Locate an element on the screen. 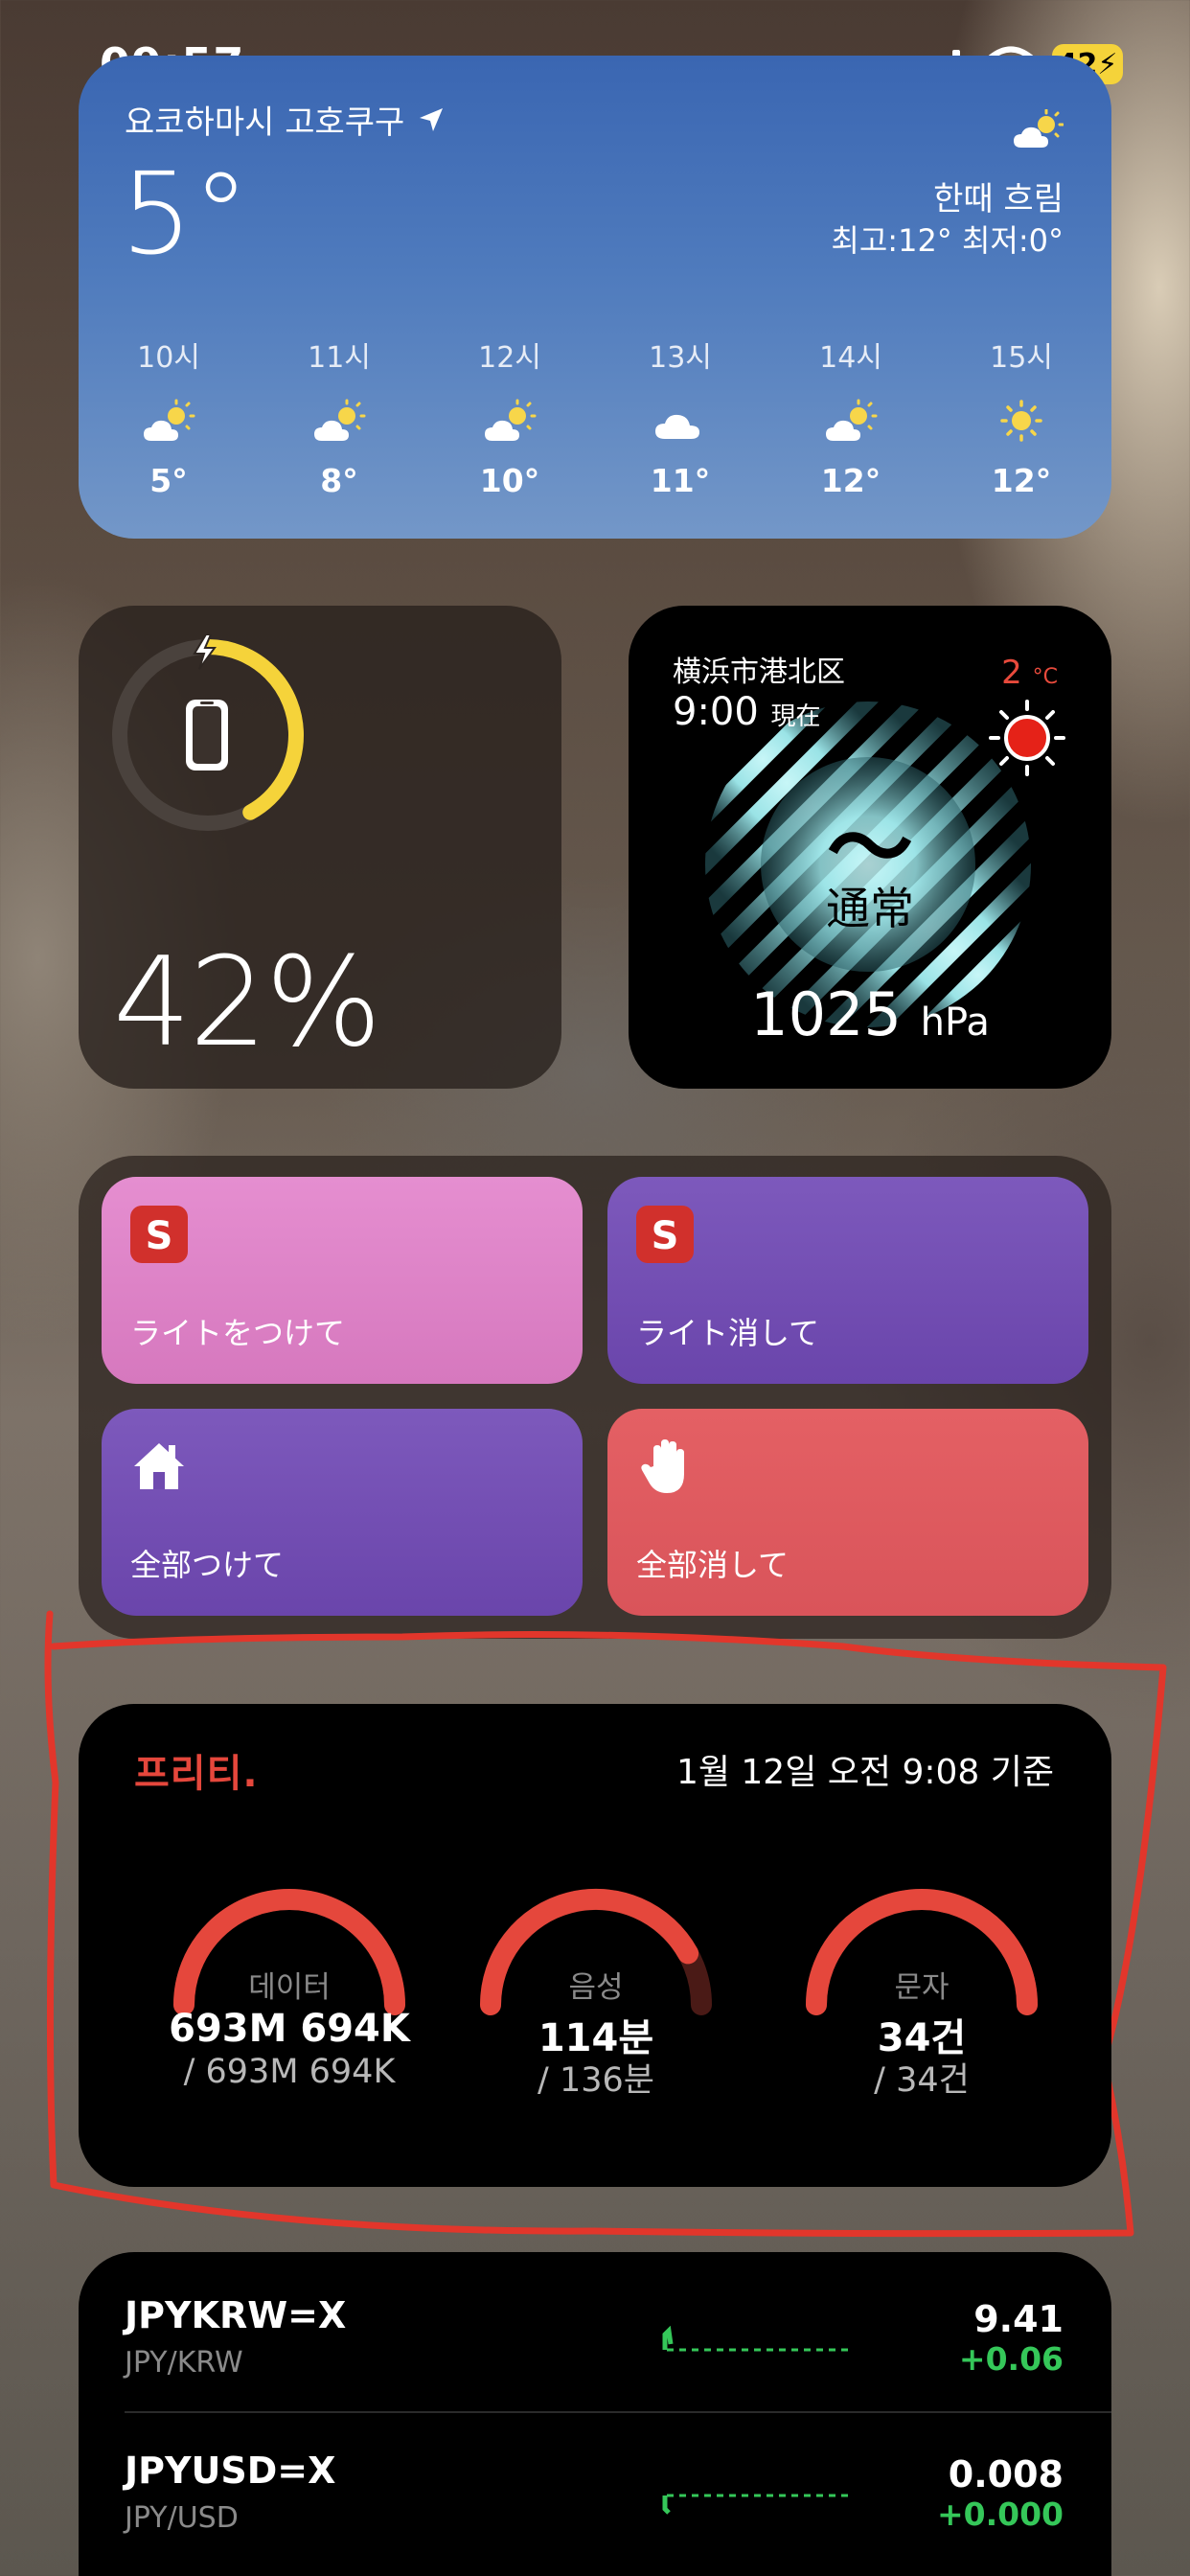  hourly-item: 10시 5° is located at coordinates (168, 416).